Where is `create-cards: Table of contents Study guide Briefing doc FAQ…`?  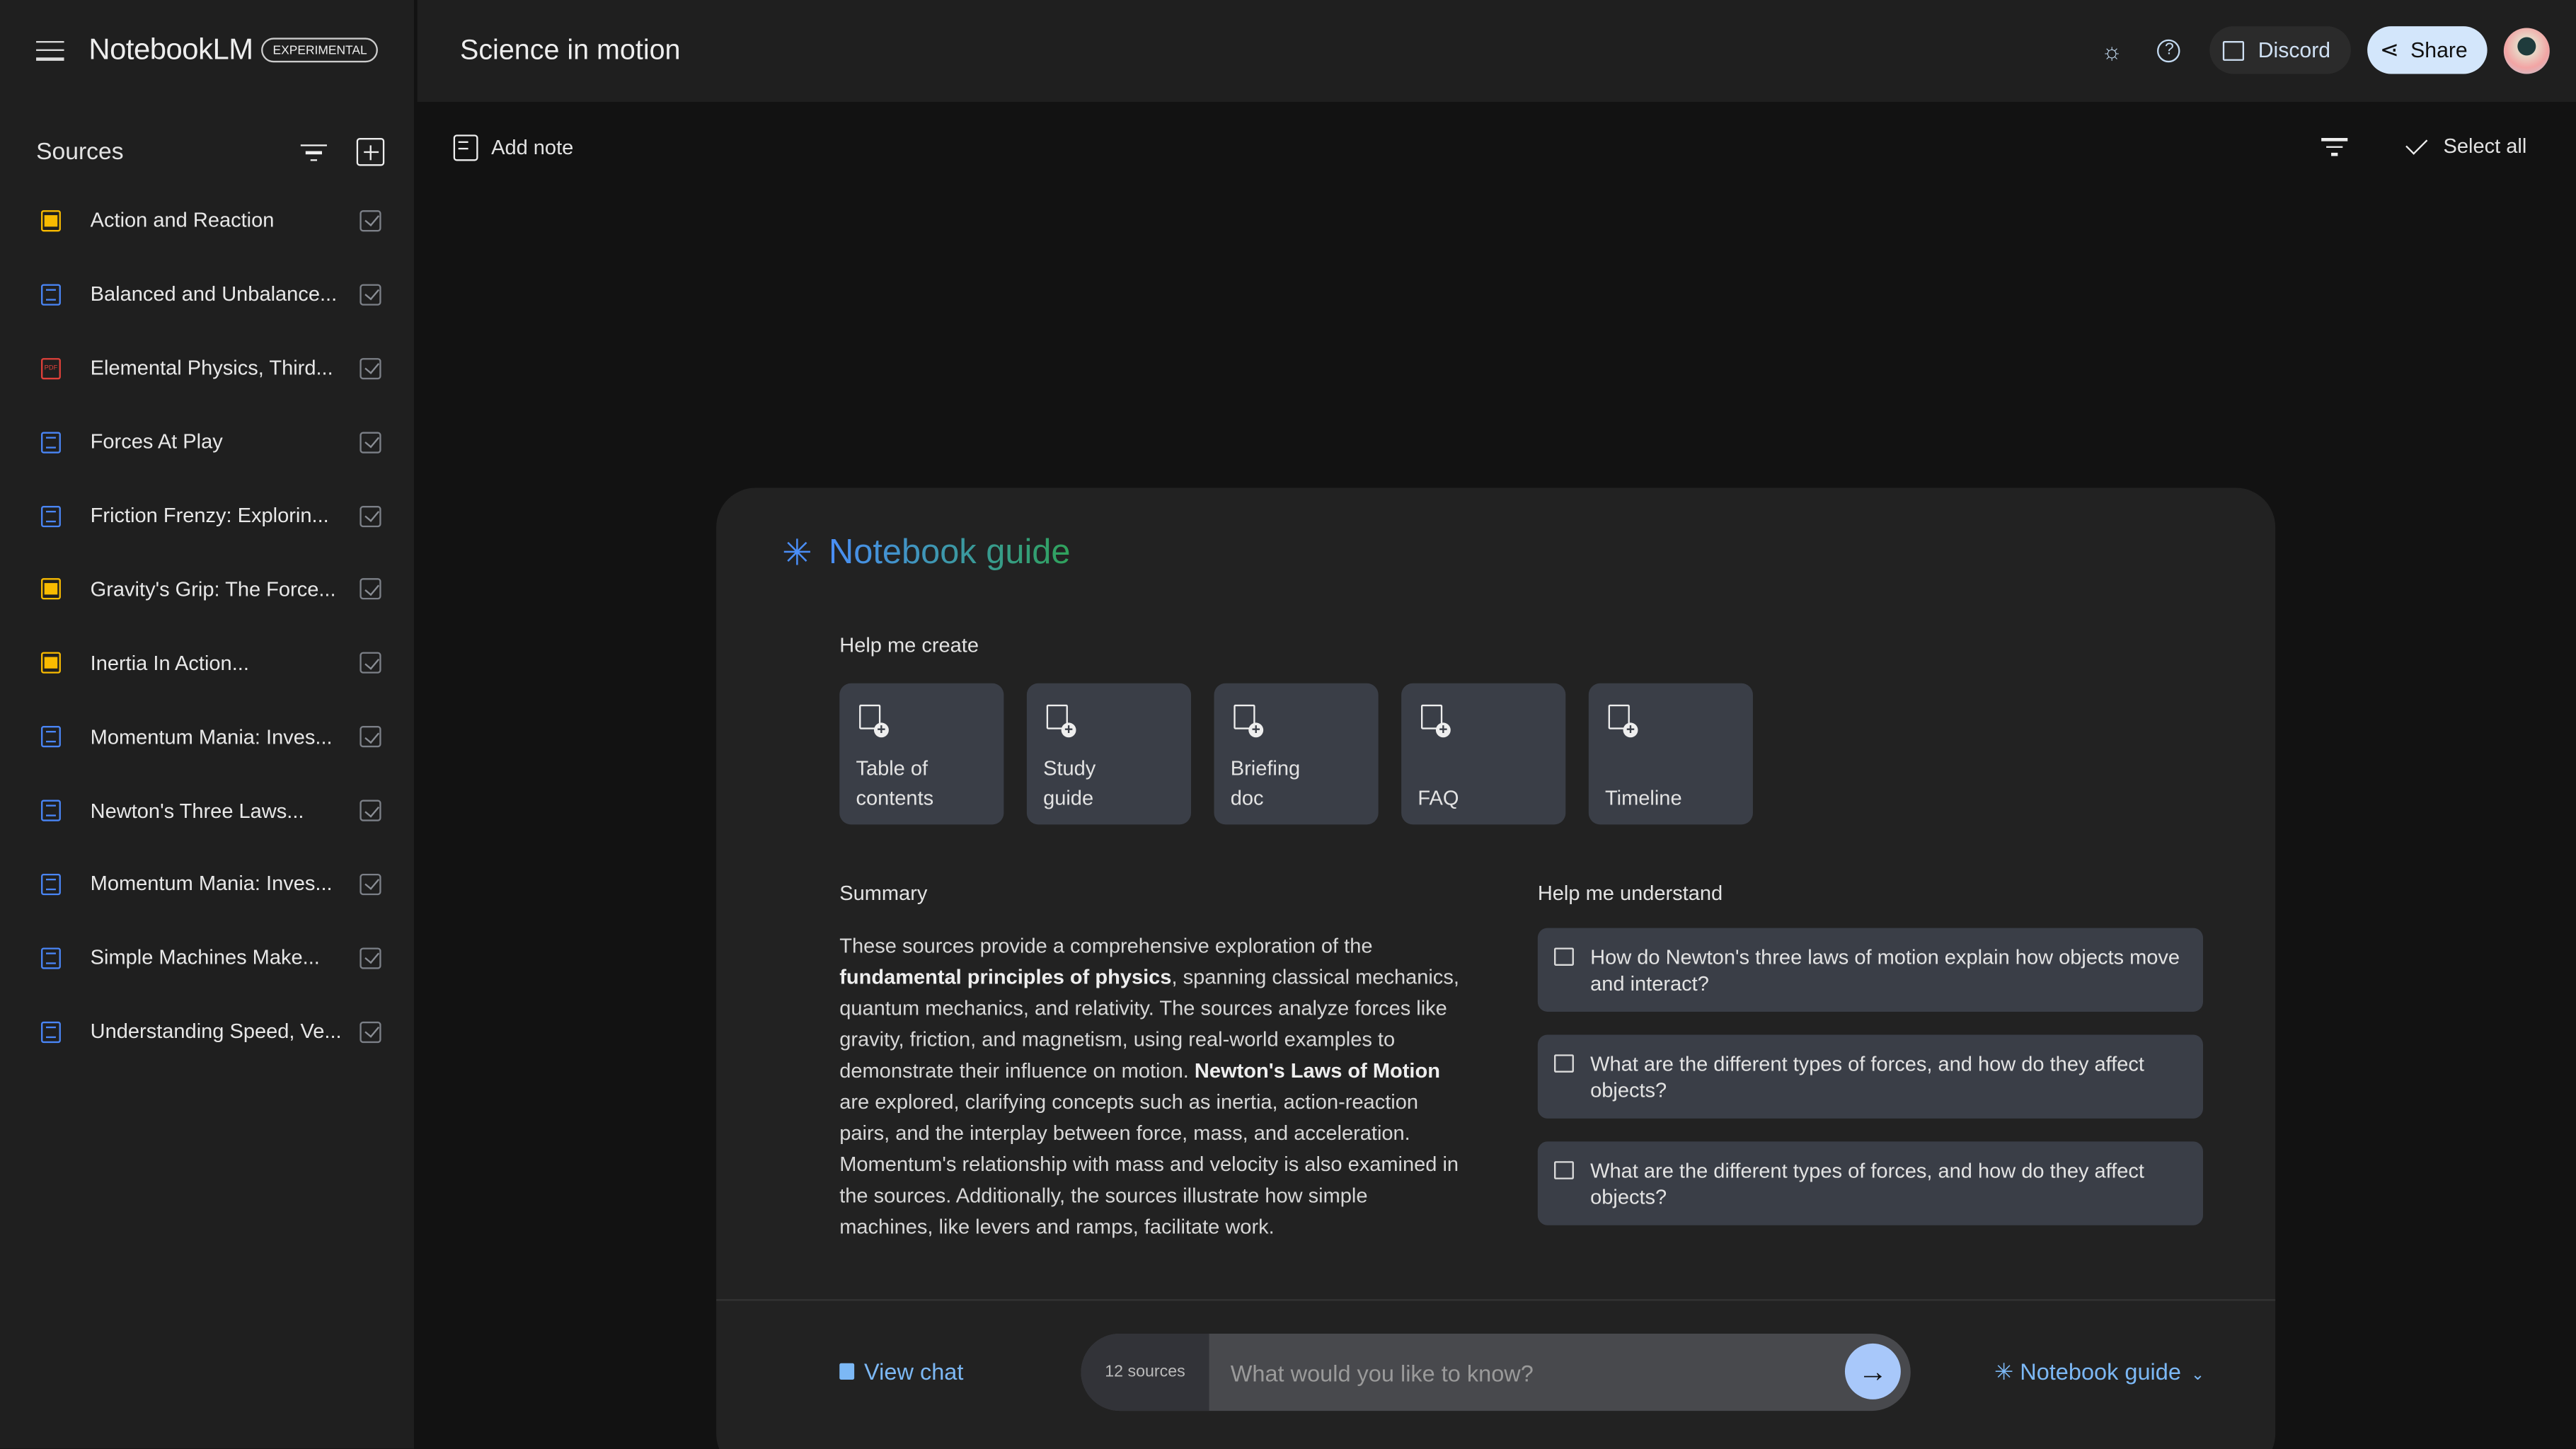 create-cards: Table of contents Study guide Briefing doc FAQ… is located at coordinates (1296, 754).